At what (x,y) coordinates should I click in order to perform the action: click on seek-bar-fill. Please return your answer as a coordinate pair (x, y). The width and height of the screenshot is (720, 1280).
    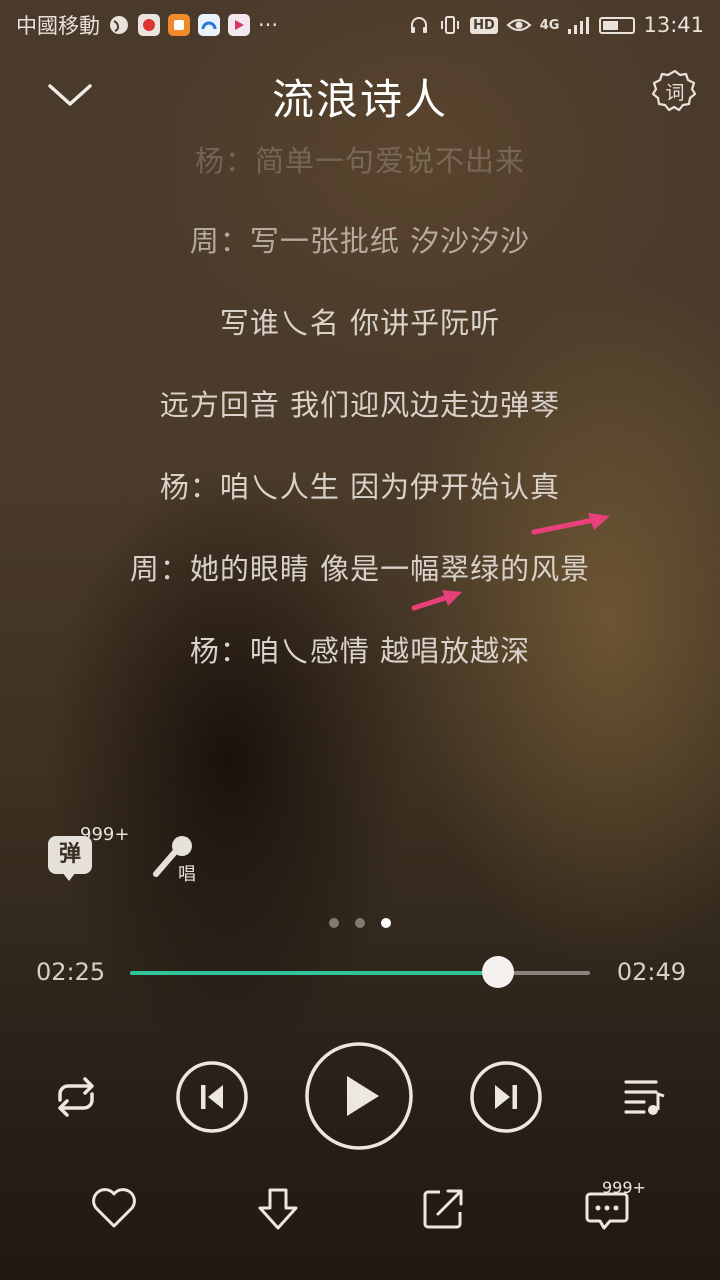
    Looking at the image, I should click on (314, 973).